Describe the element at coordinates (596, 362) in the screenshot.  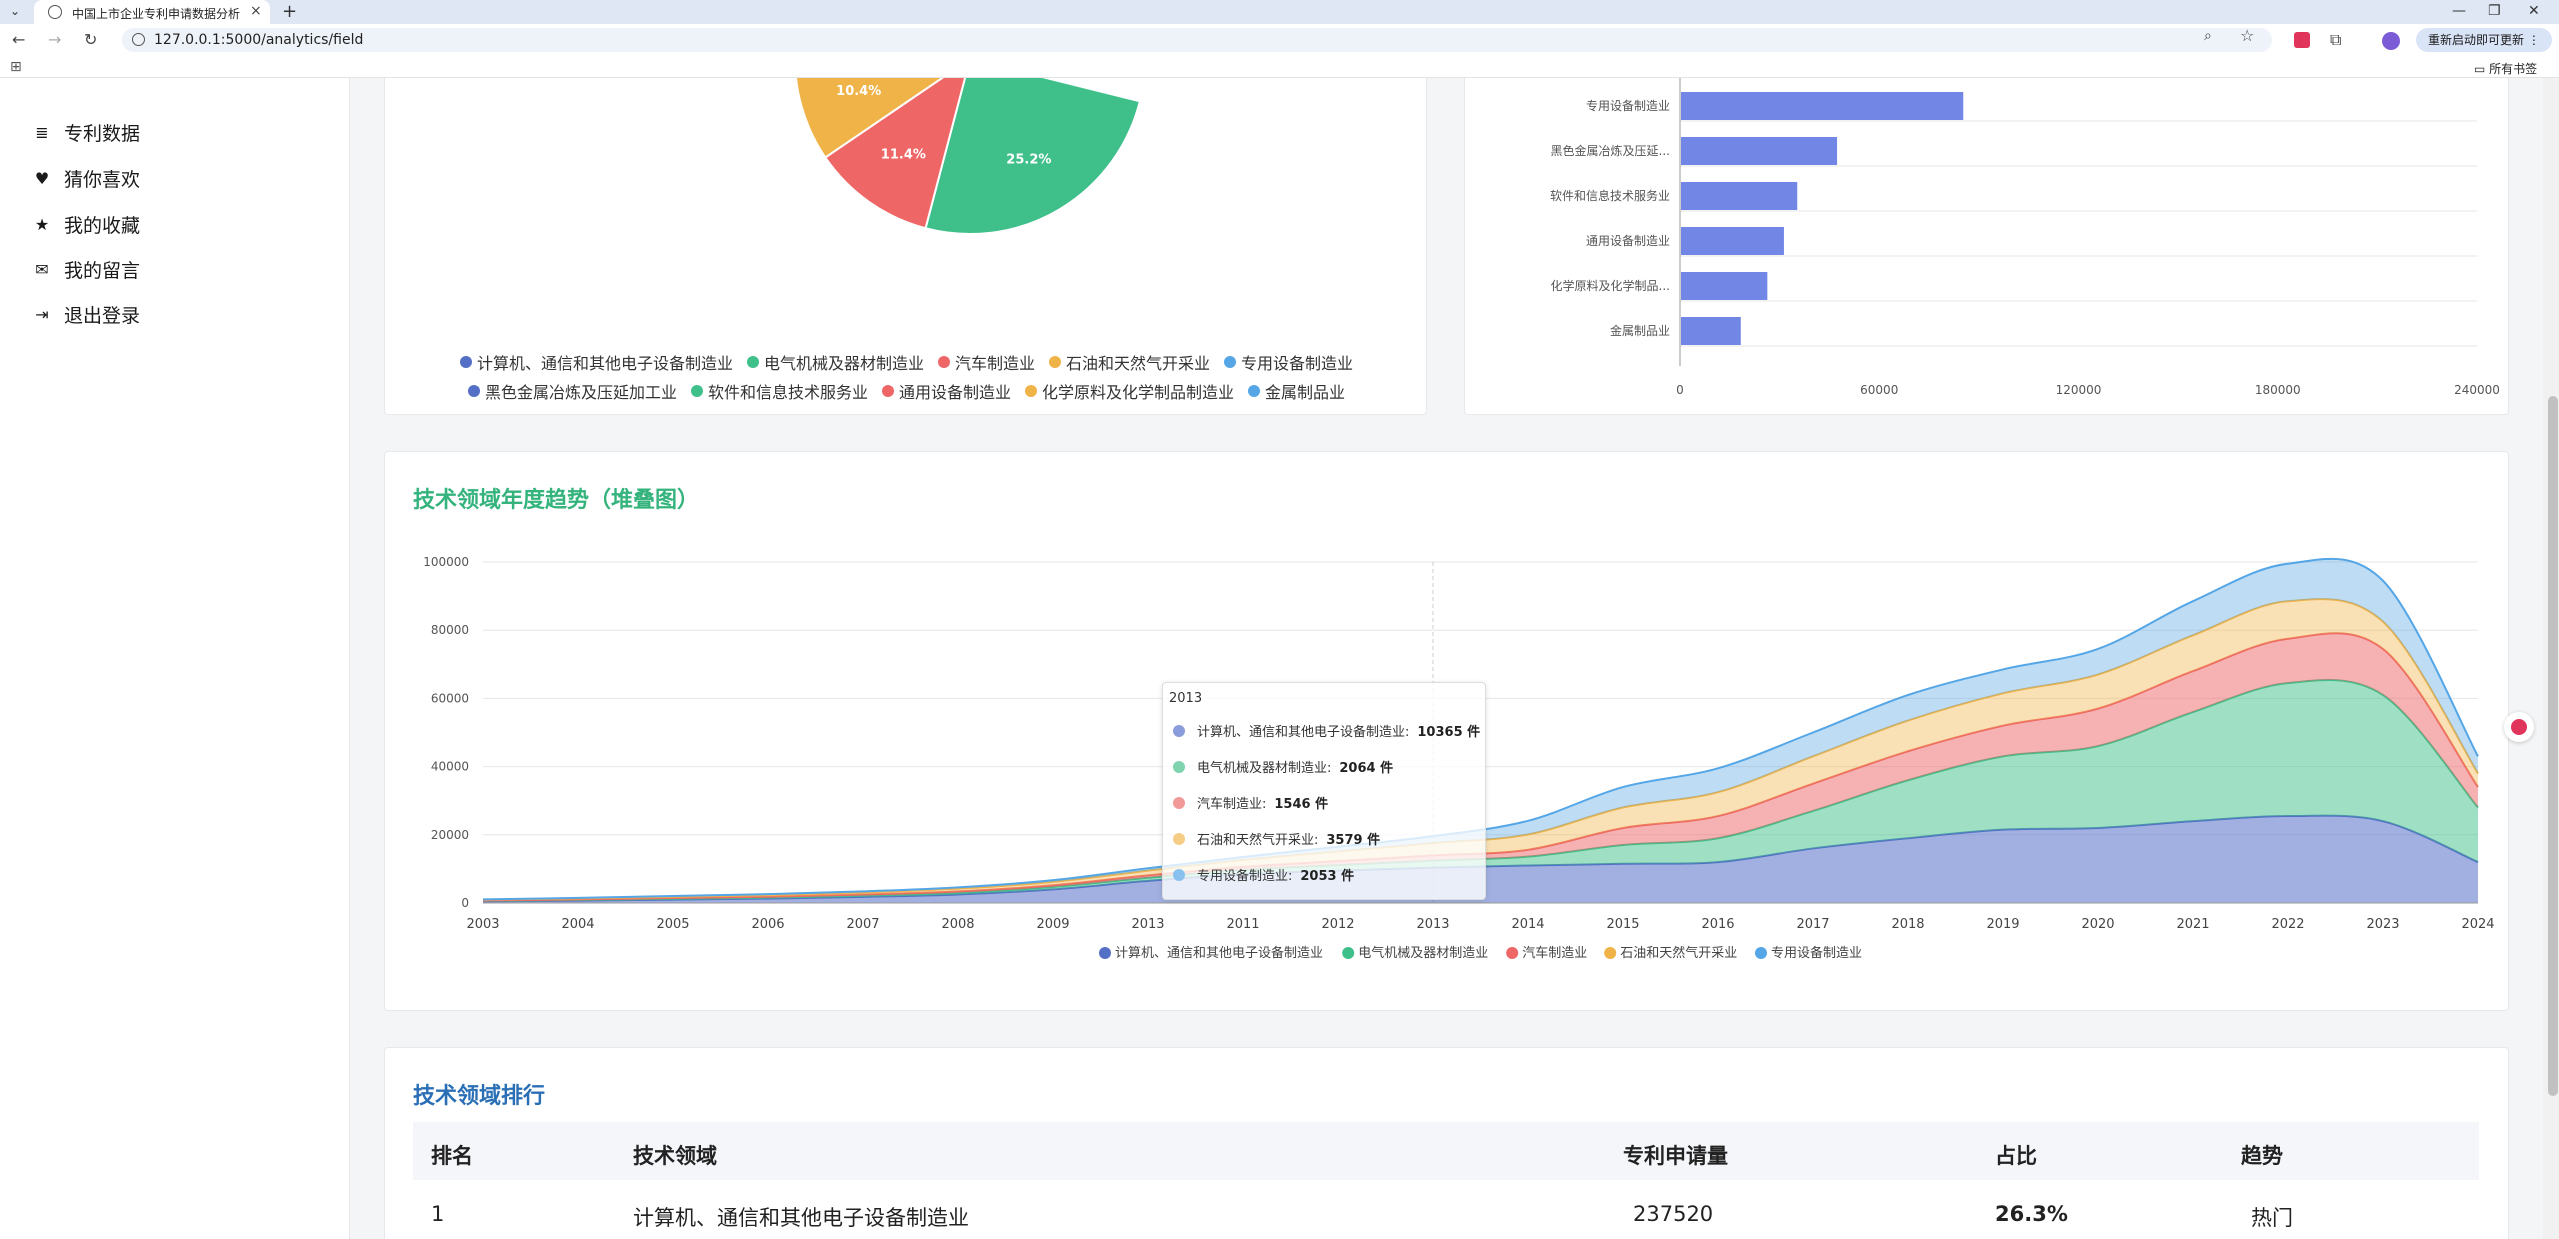
I see `legend-item: 计算机、通信和其他电子设备制造业` at that location.